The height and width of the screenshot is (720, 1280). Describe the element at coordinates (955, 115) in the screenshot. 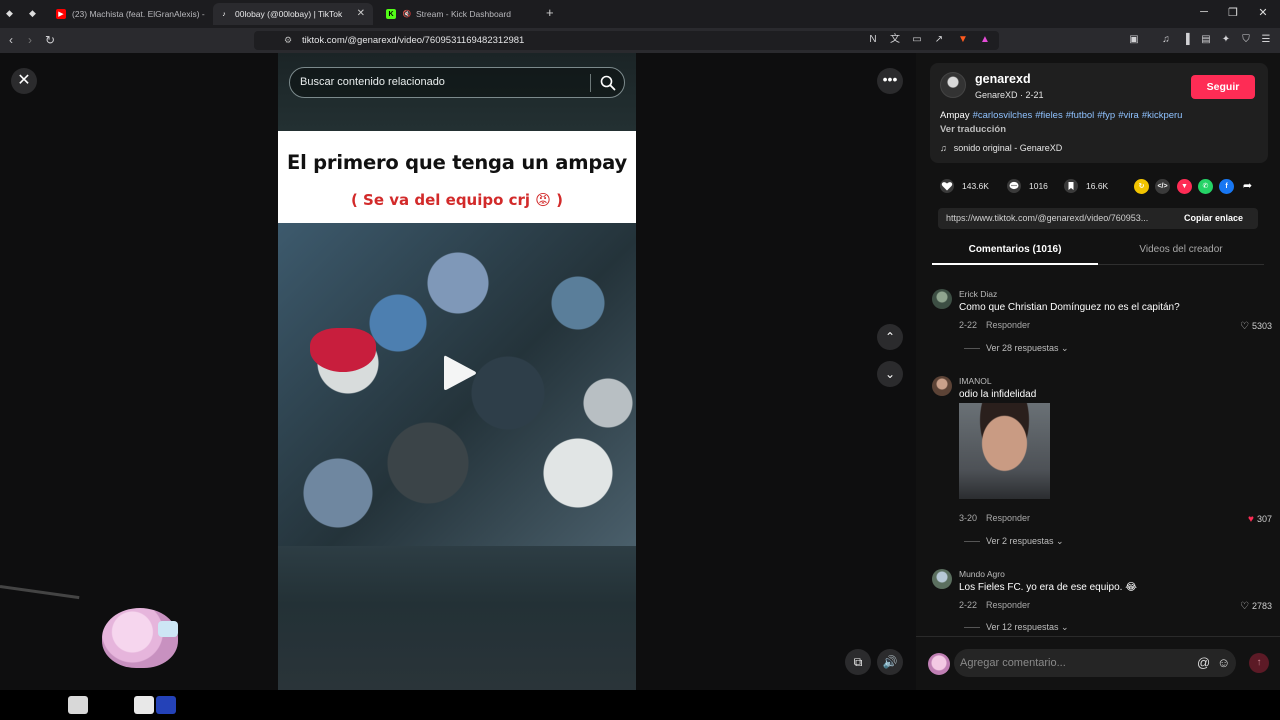

I see `description-text: Ampay` at that location.